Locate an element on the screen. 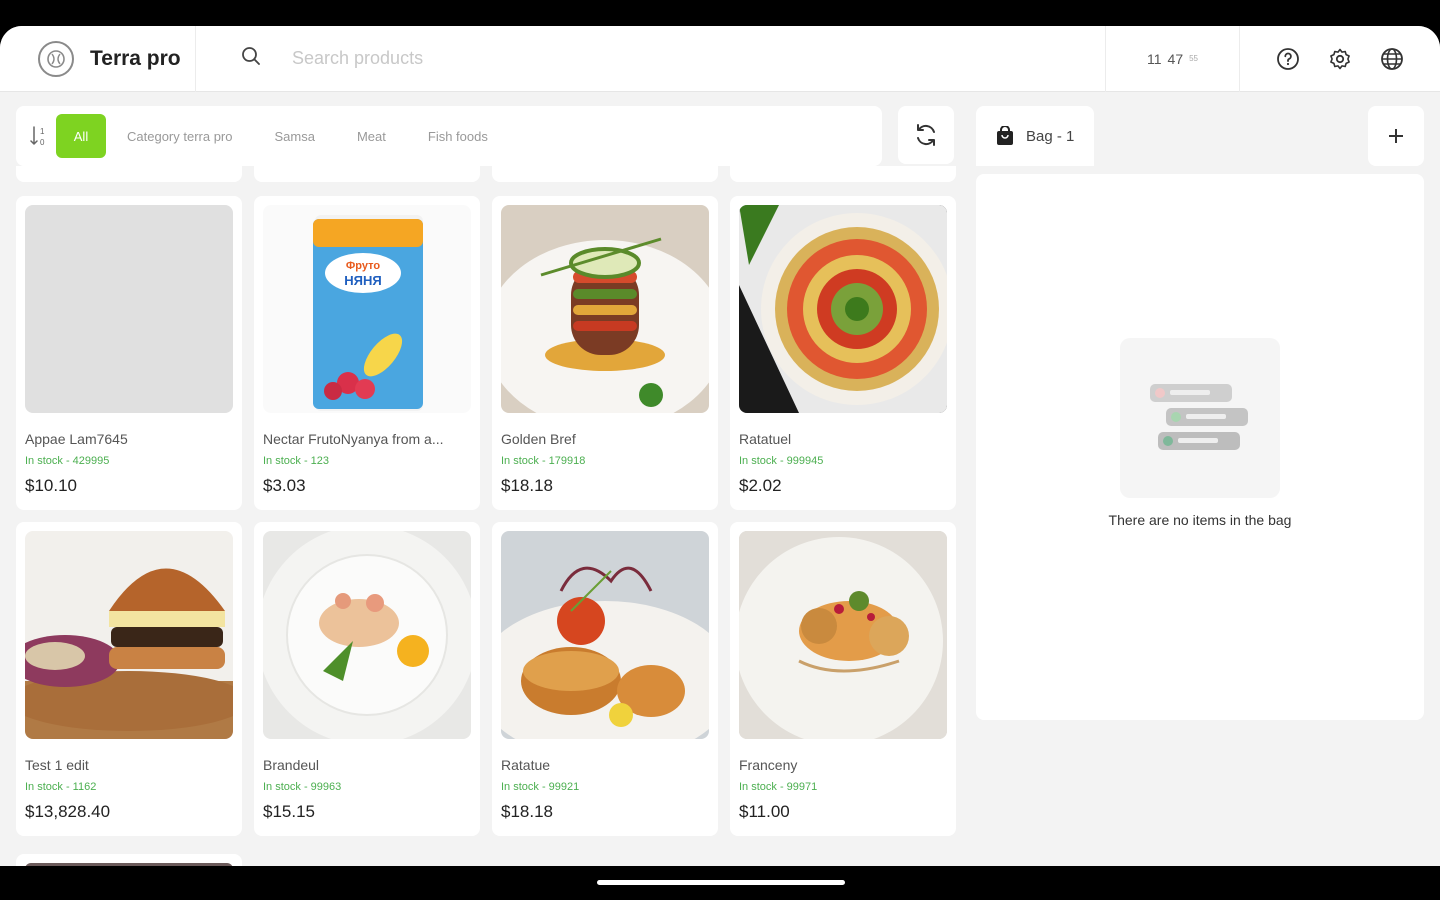  clock: 11 47 55 is located at coordinates (1173, 59).